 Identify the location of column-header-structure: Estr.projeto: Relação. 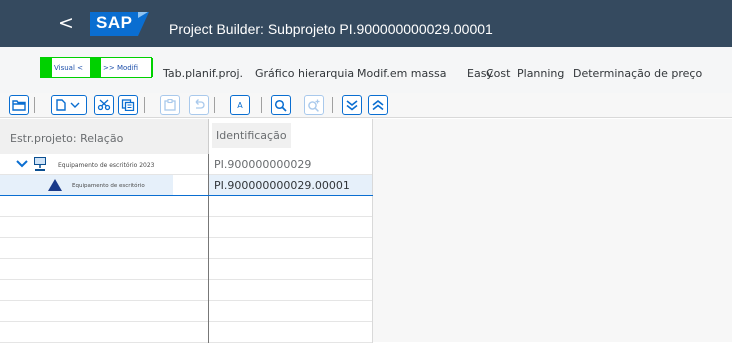
(104, 136).